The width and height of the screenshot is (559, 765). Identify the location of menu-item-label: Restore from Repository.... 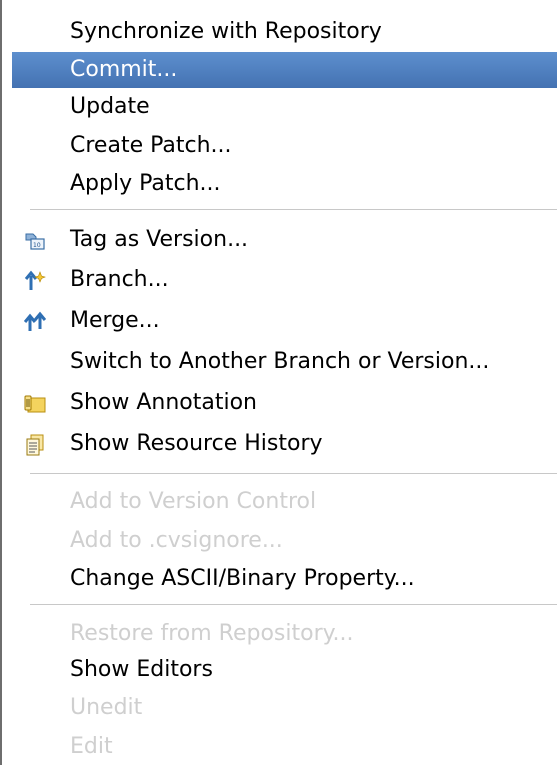
(212, 633).